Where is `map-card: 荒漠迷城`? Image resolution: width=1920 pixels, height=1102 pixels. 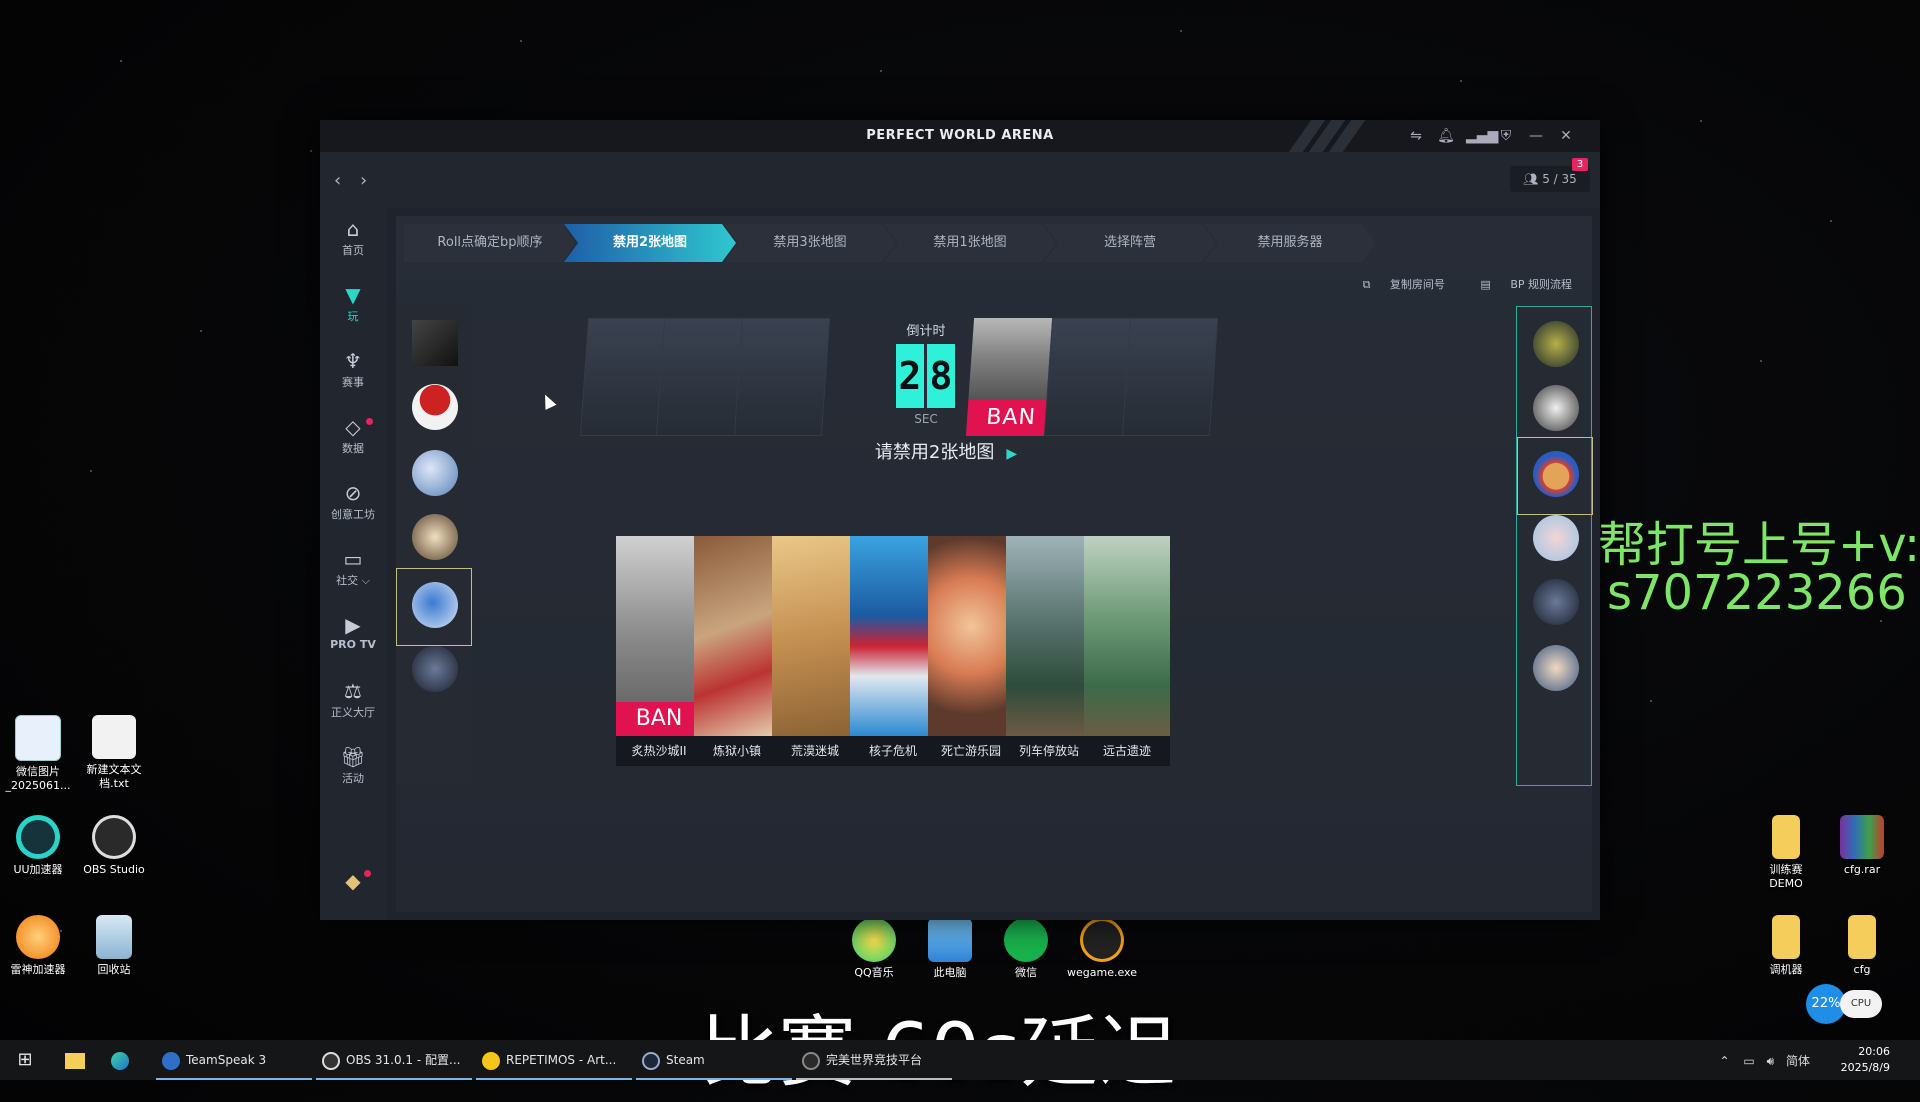 map-card: 荒漠迷城 is located at coordinates (815, 654).